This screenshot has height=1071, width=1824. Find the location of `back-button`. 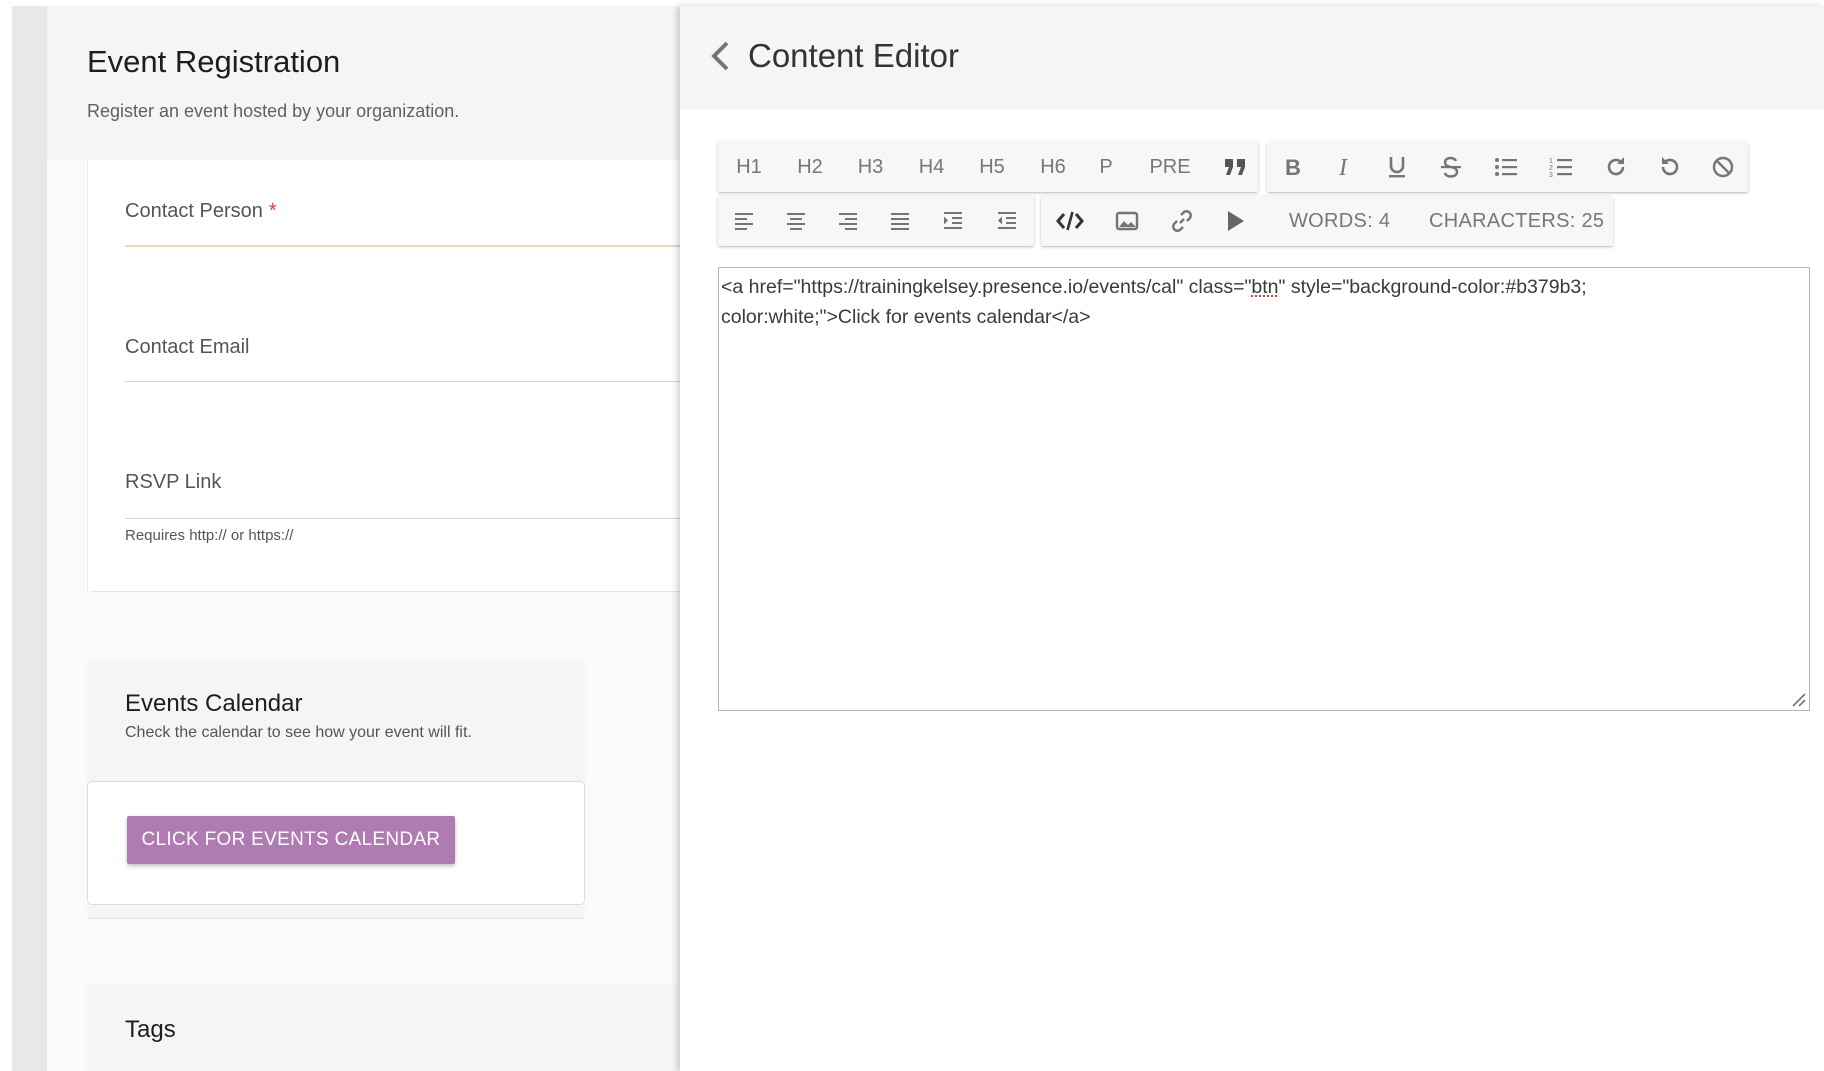

back-button is located at coordinates (720, 56).